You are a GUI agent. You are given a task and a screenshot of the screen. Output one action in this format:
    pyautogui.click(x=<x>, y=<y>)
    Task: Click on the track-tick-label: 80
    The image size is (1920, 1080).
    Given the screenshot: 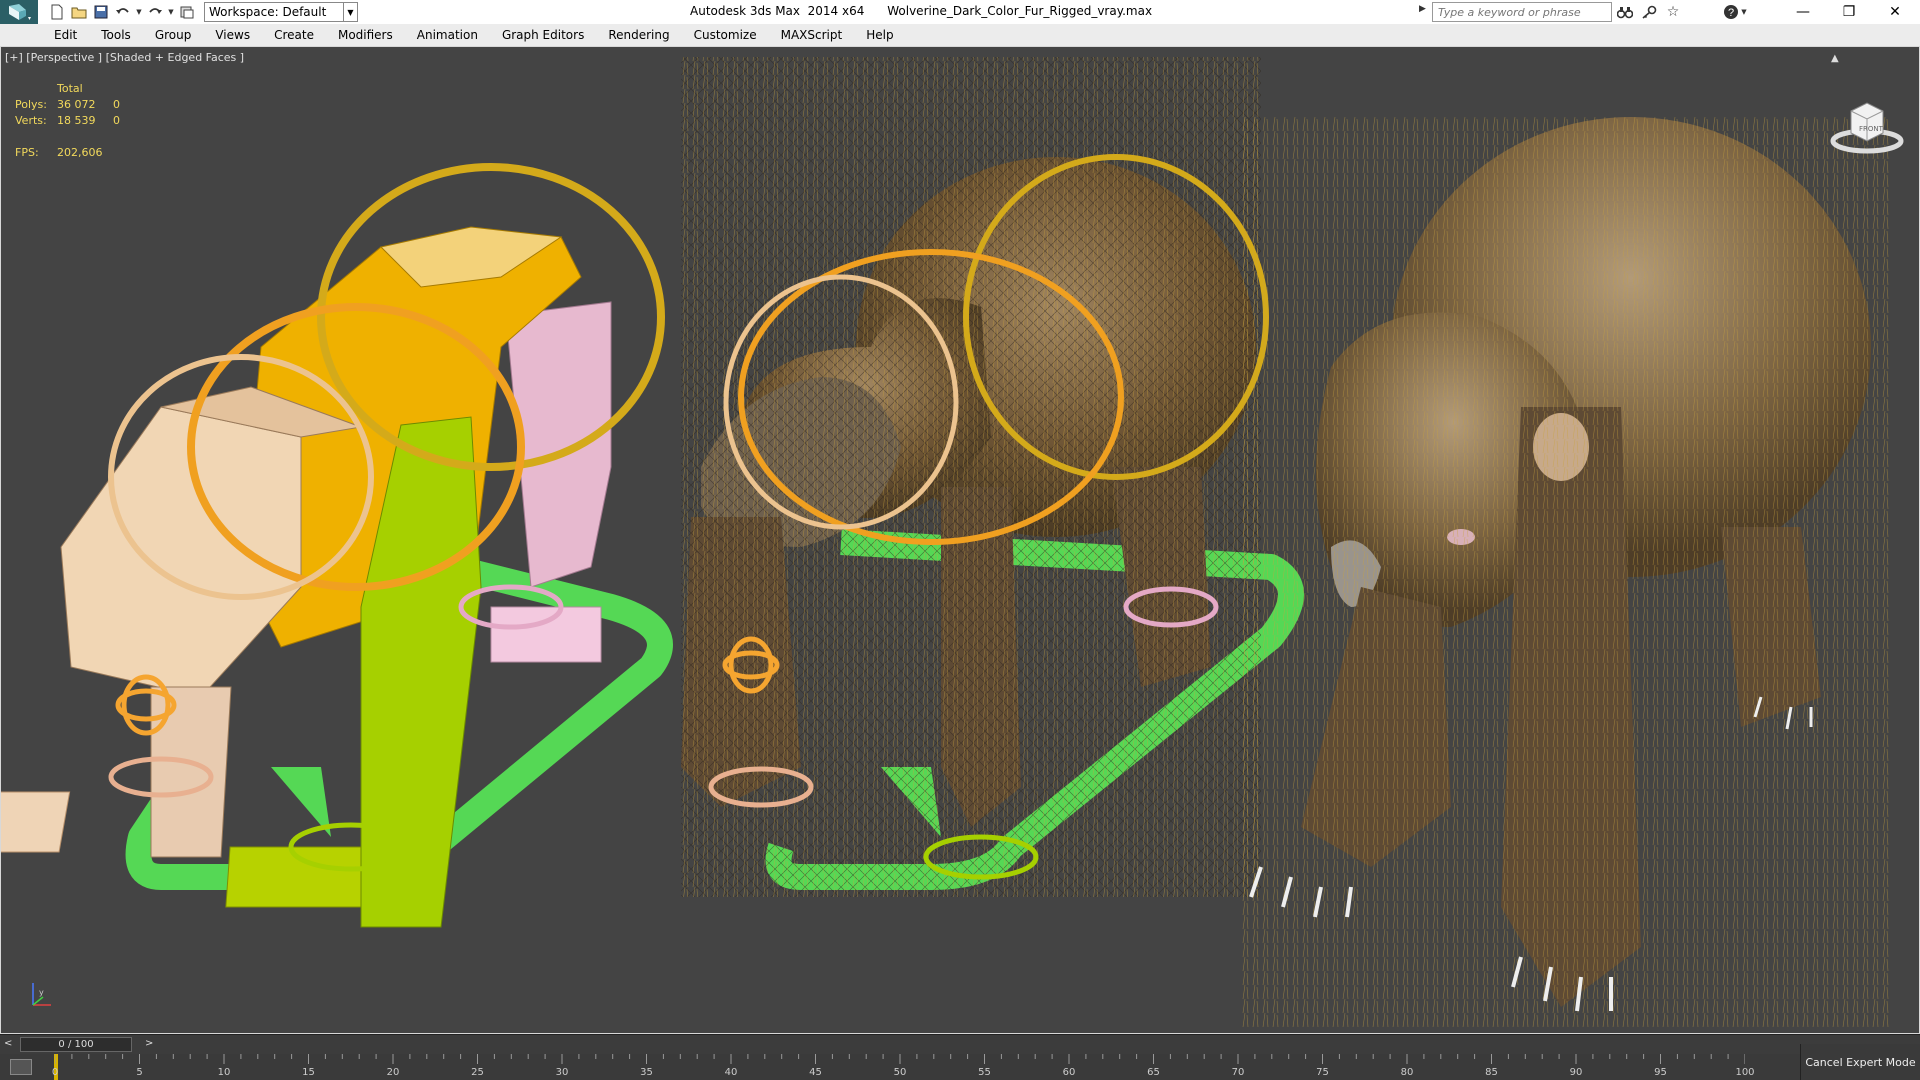 What is the action you would take?
    pyautogui.click(x=1407, y=1072)
    